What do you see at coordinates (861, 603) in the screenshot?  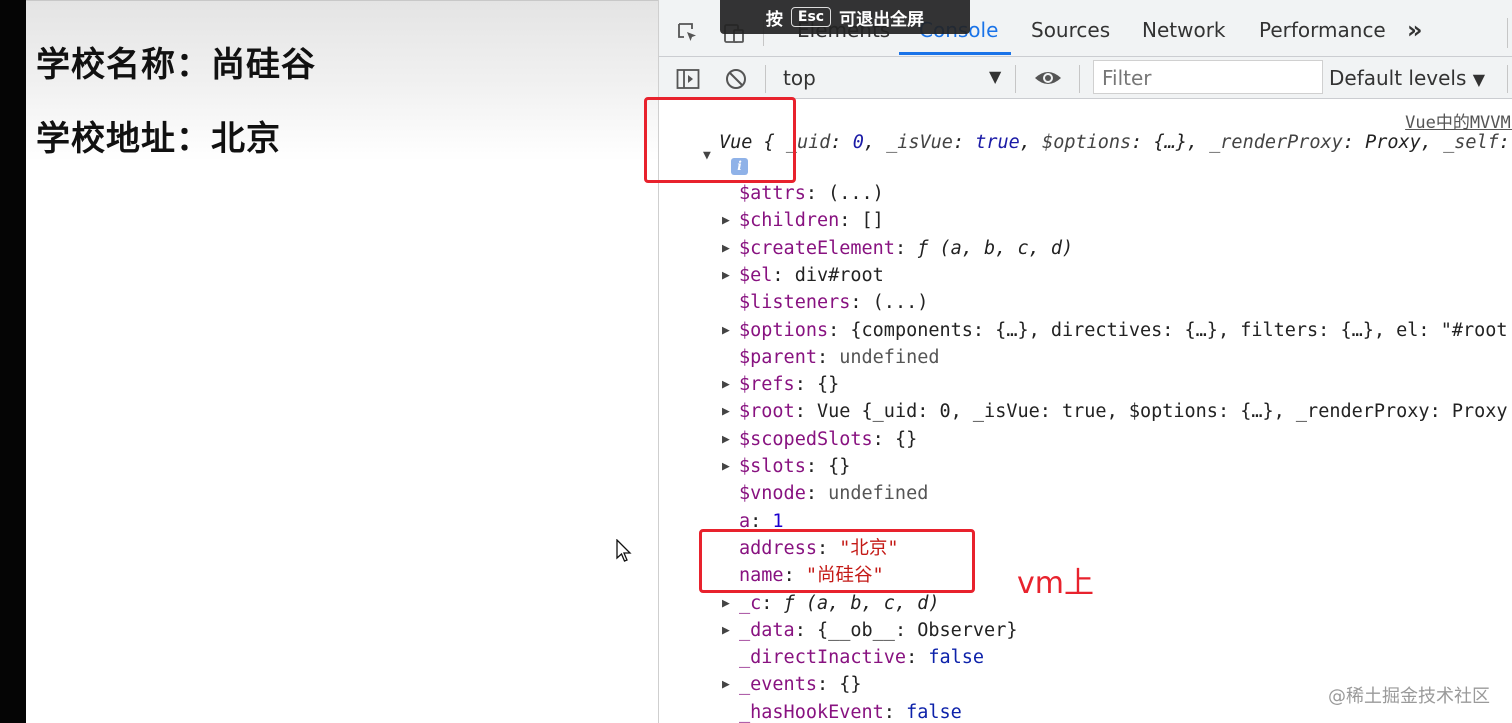 I see `prop-value: ƒ (a, b, c, d)` at bounding box center [861, 603].